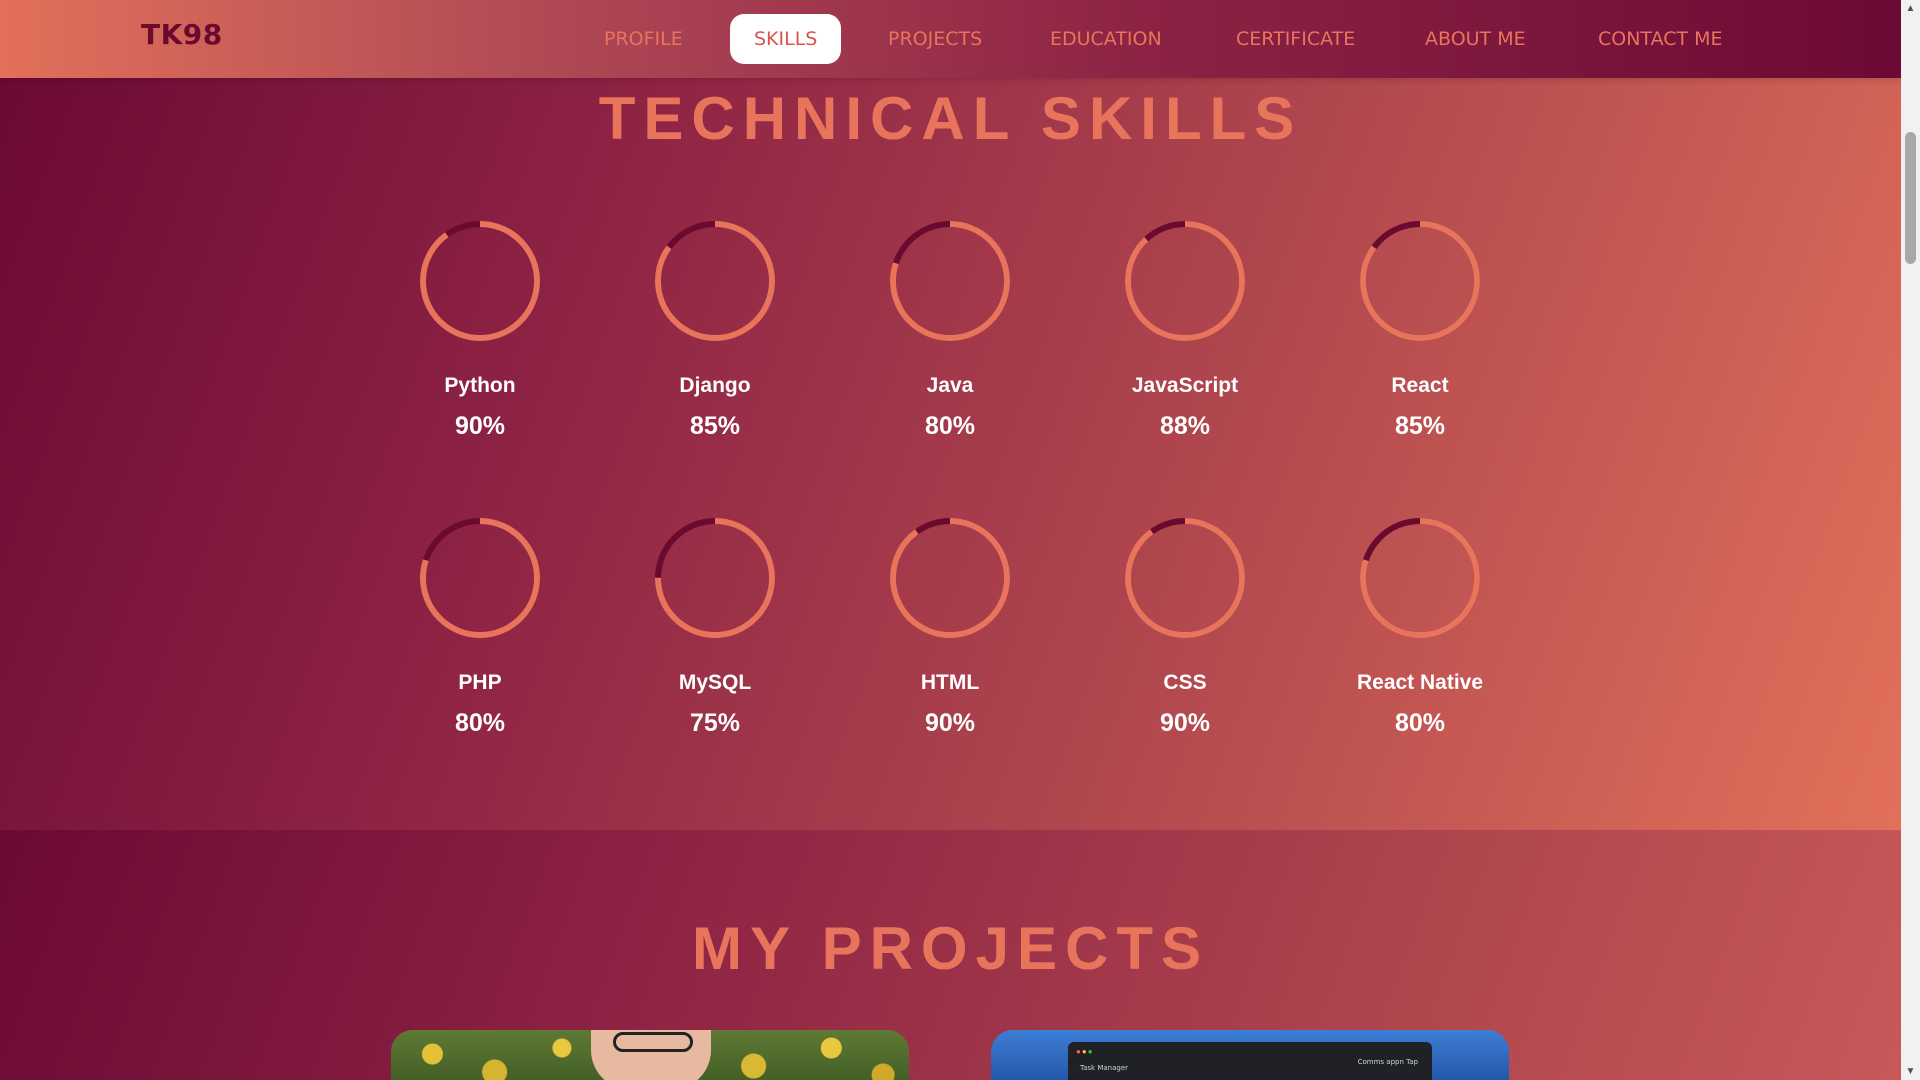  I want to click on scroll-down-arrow-icon: ▼, so click(1910, 1071).